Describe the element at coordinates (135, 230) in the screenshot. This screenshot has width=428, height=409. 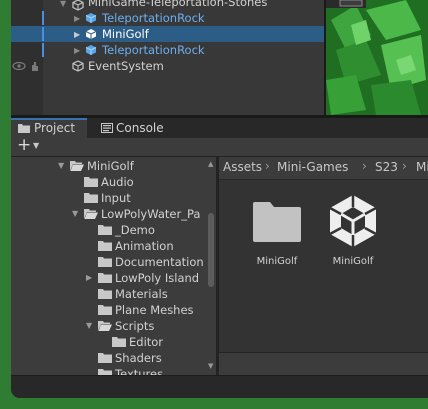
I see `tree-item-label: _Demo` at that location.